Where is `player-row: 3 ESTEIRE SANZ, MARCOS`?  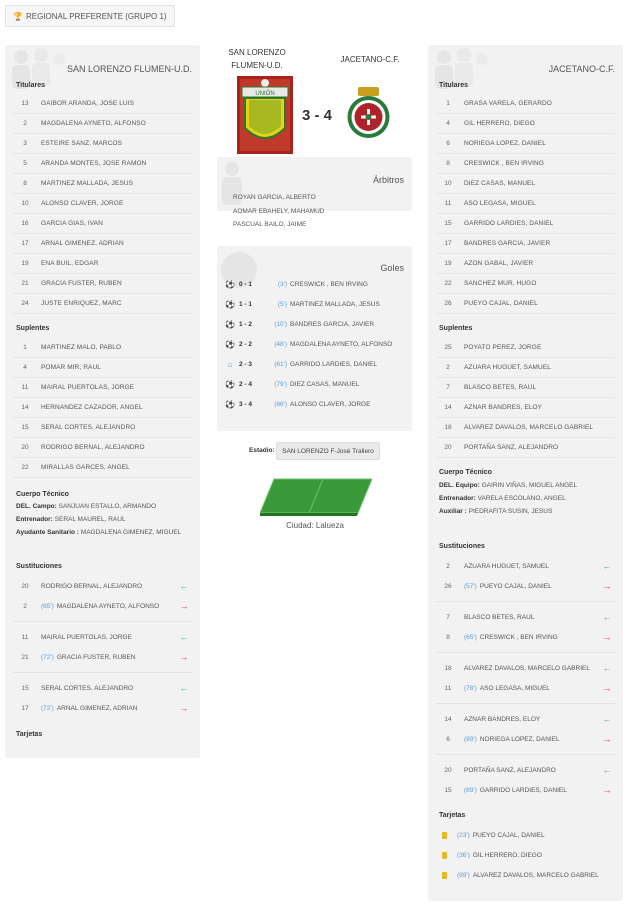 player-row: 3 ESTEIRE SANZ, MARCOS is located at coordinates (102, 144).